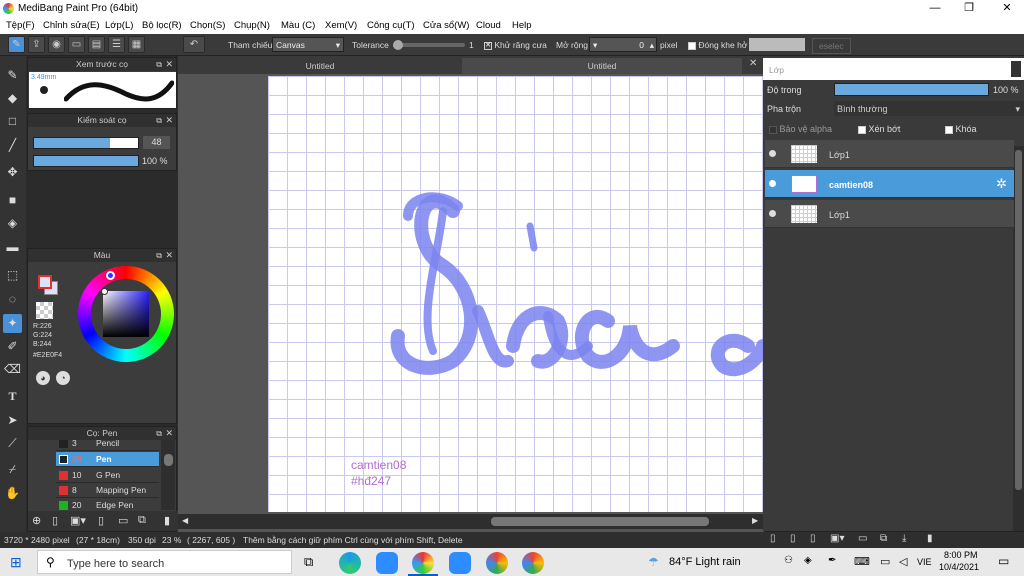 This screenshot has width=1024, height=576. I want to click on operation-tool-icon: ➤, so click(12, 420).